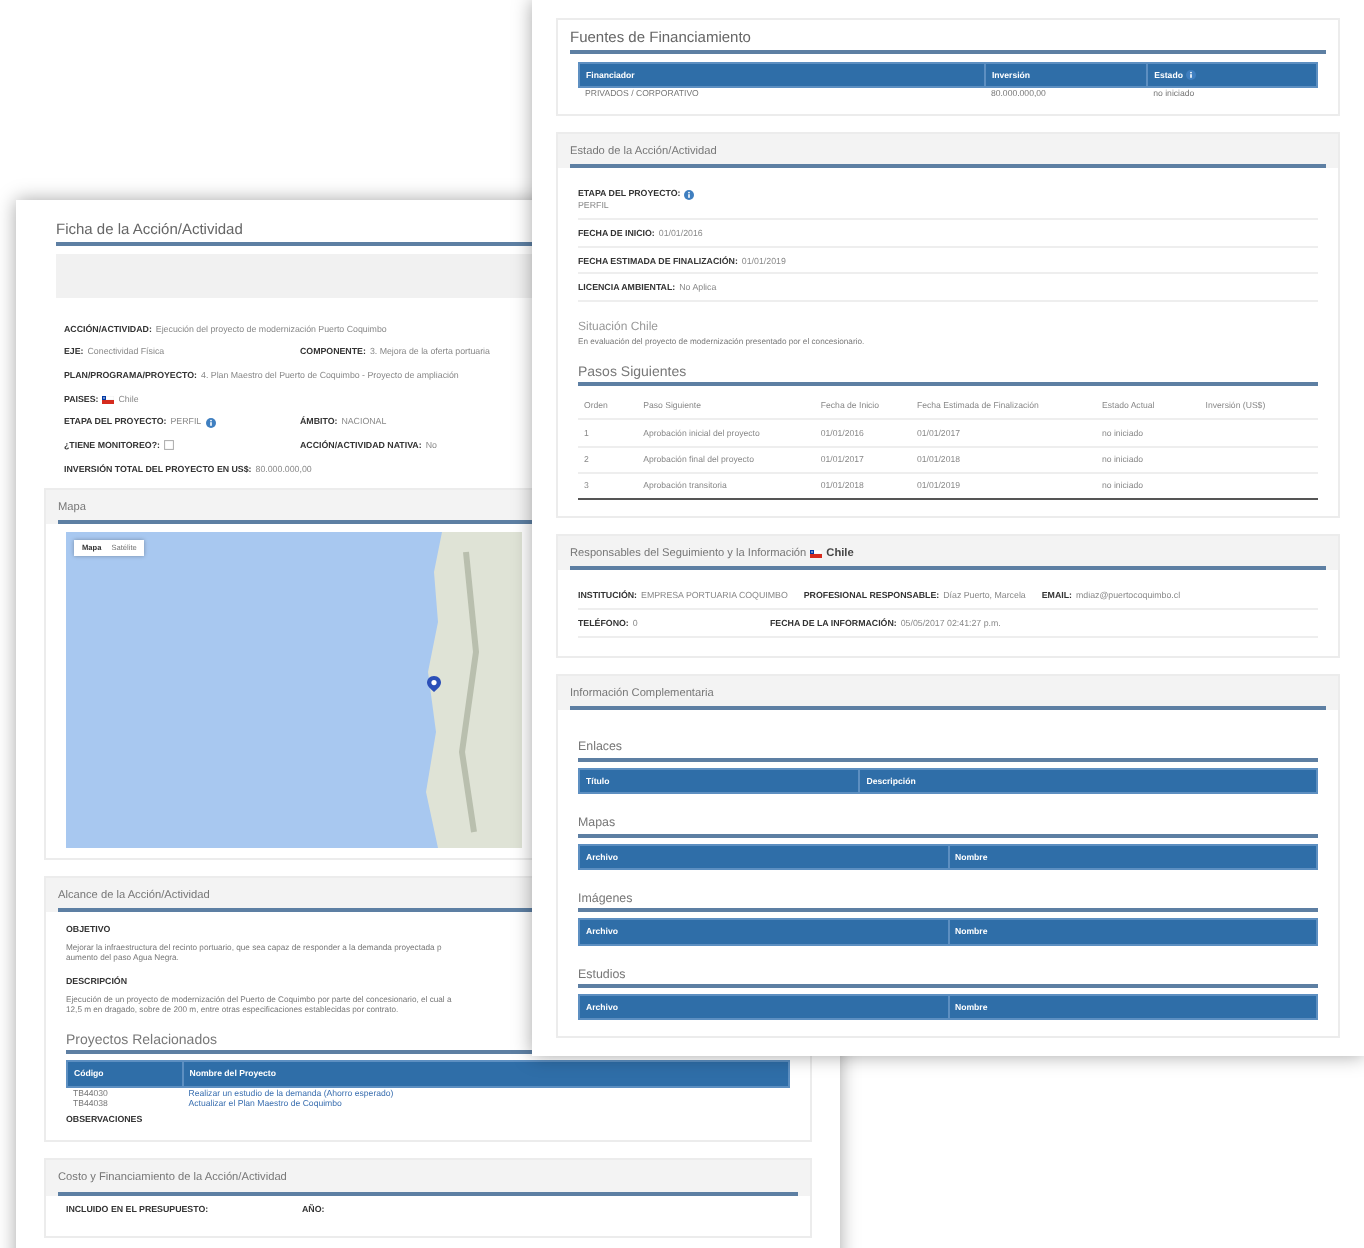 The image size is (1364, 1248). I want to click on checkbox, so click(168, 445).